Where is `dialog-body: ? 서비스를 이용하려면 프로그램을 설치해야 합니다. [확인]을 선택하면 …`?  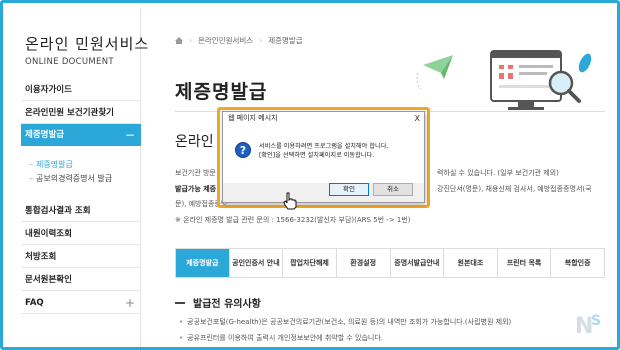 dialog-body: ? 서비스를 이용하려면 프로그램을 설치해야 합니다. [확인]을 선택하면 … is located at coordinates (323, 154).